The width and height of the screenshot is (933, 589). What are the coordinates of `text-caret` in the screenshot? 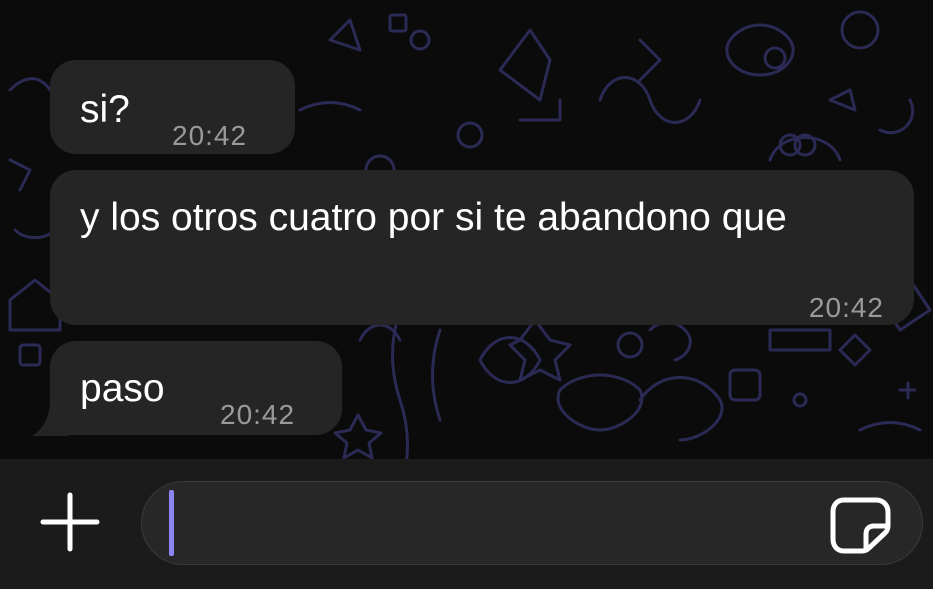 It's located at (171, 523).